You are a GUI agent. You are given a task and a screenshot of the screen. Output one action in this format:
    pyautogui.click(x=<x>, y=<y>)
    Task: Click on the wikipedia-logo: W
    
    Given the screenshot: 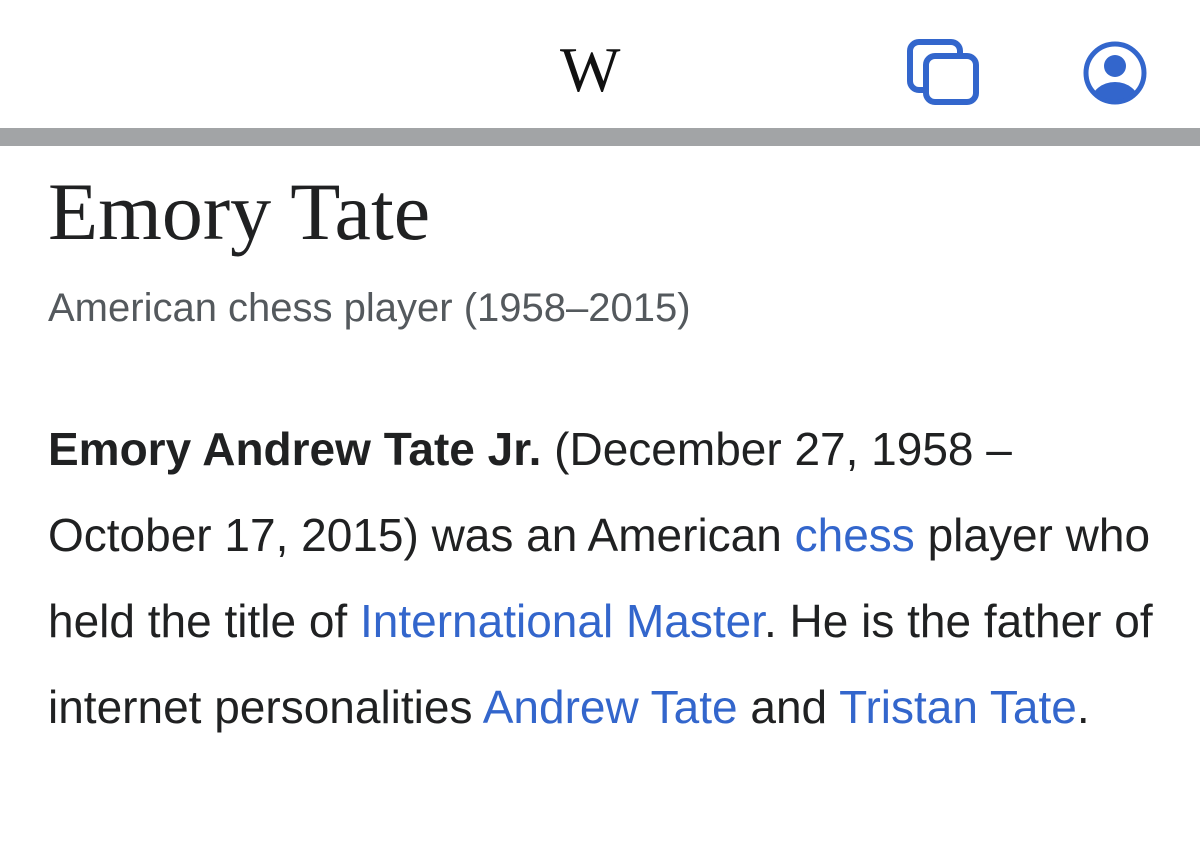 What is the action you would take?
    pyautogui.click(x=590, y=70)
    